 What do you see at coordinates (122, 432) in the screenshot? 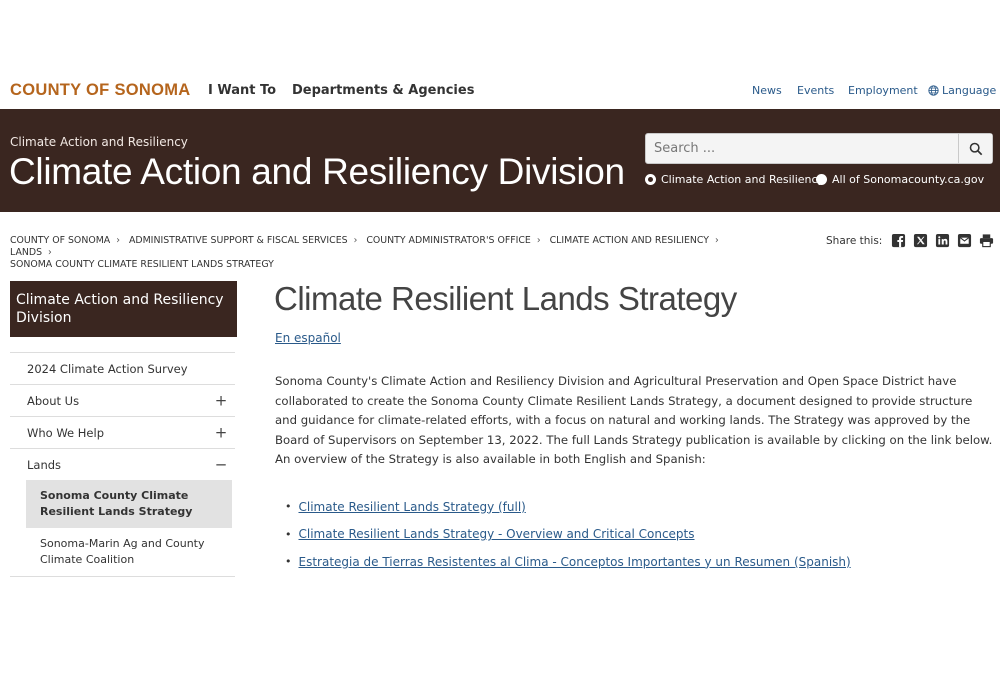
I see `sidebar-item-who-we-help: Who We Help +` at bounding box center [122, 432].